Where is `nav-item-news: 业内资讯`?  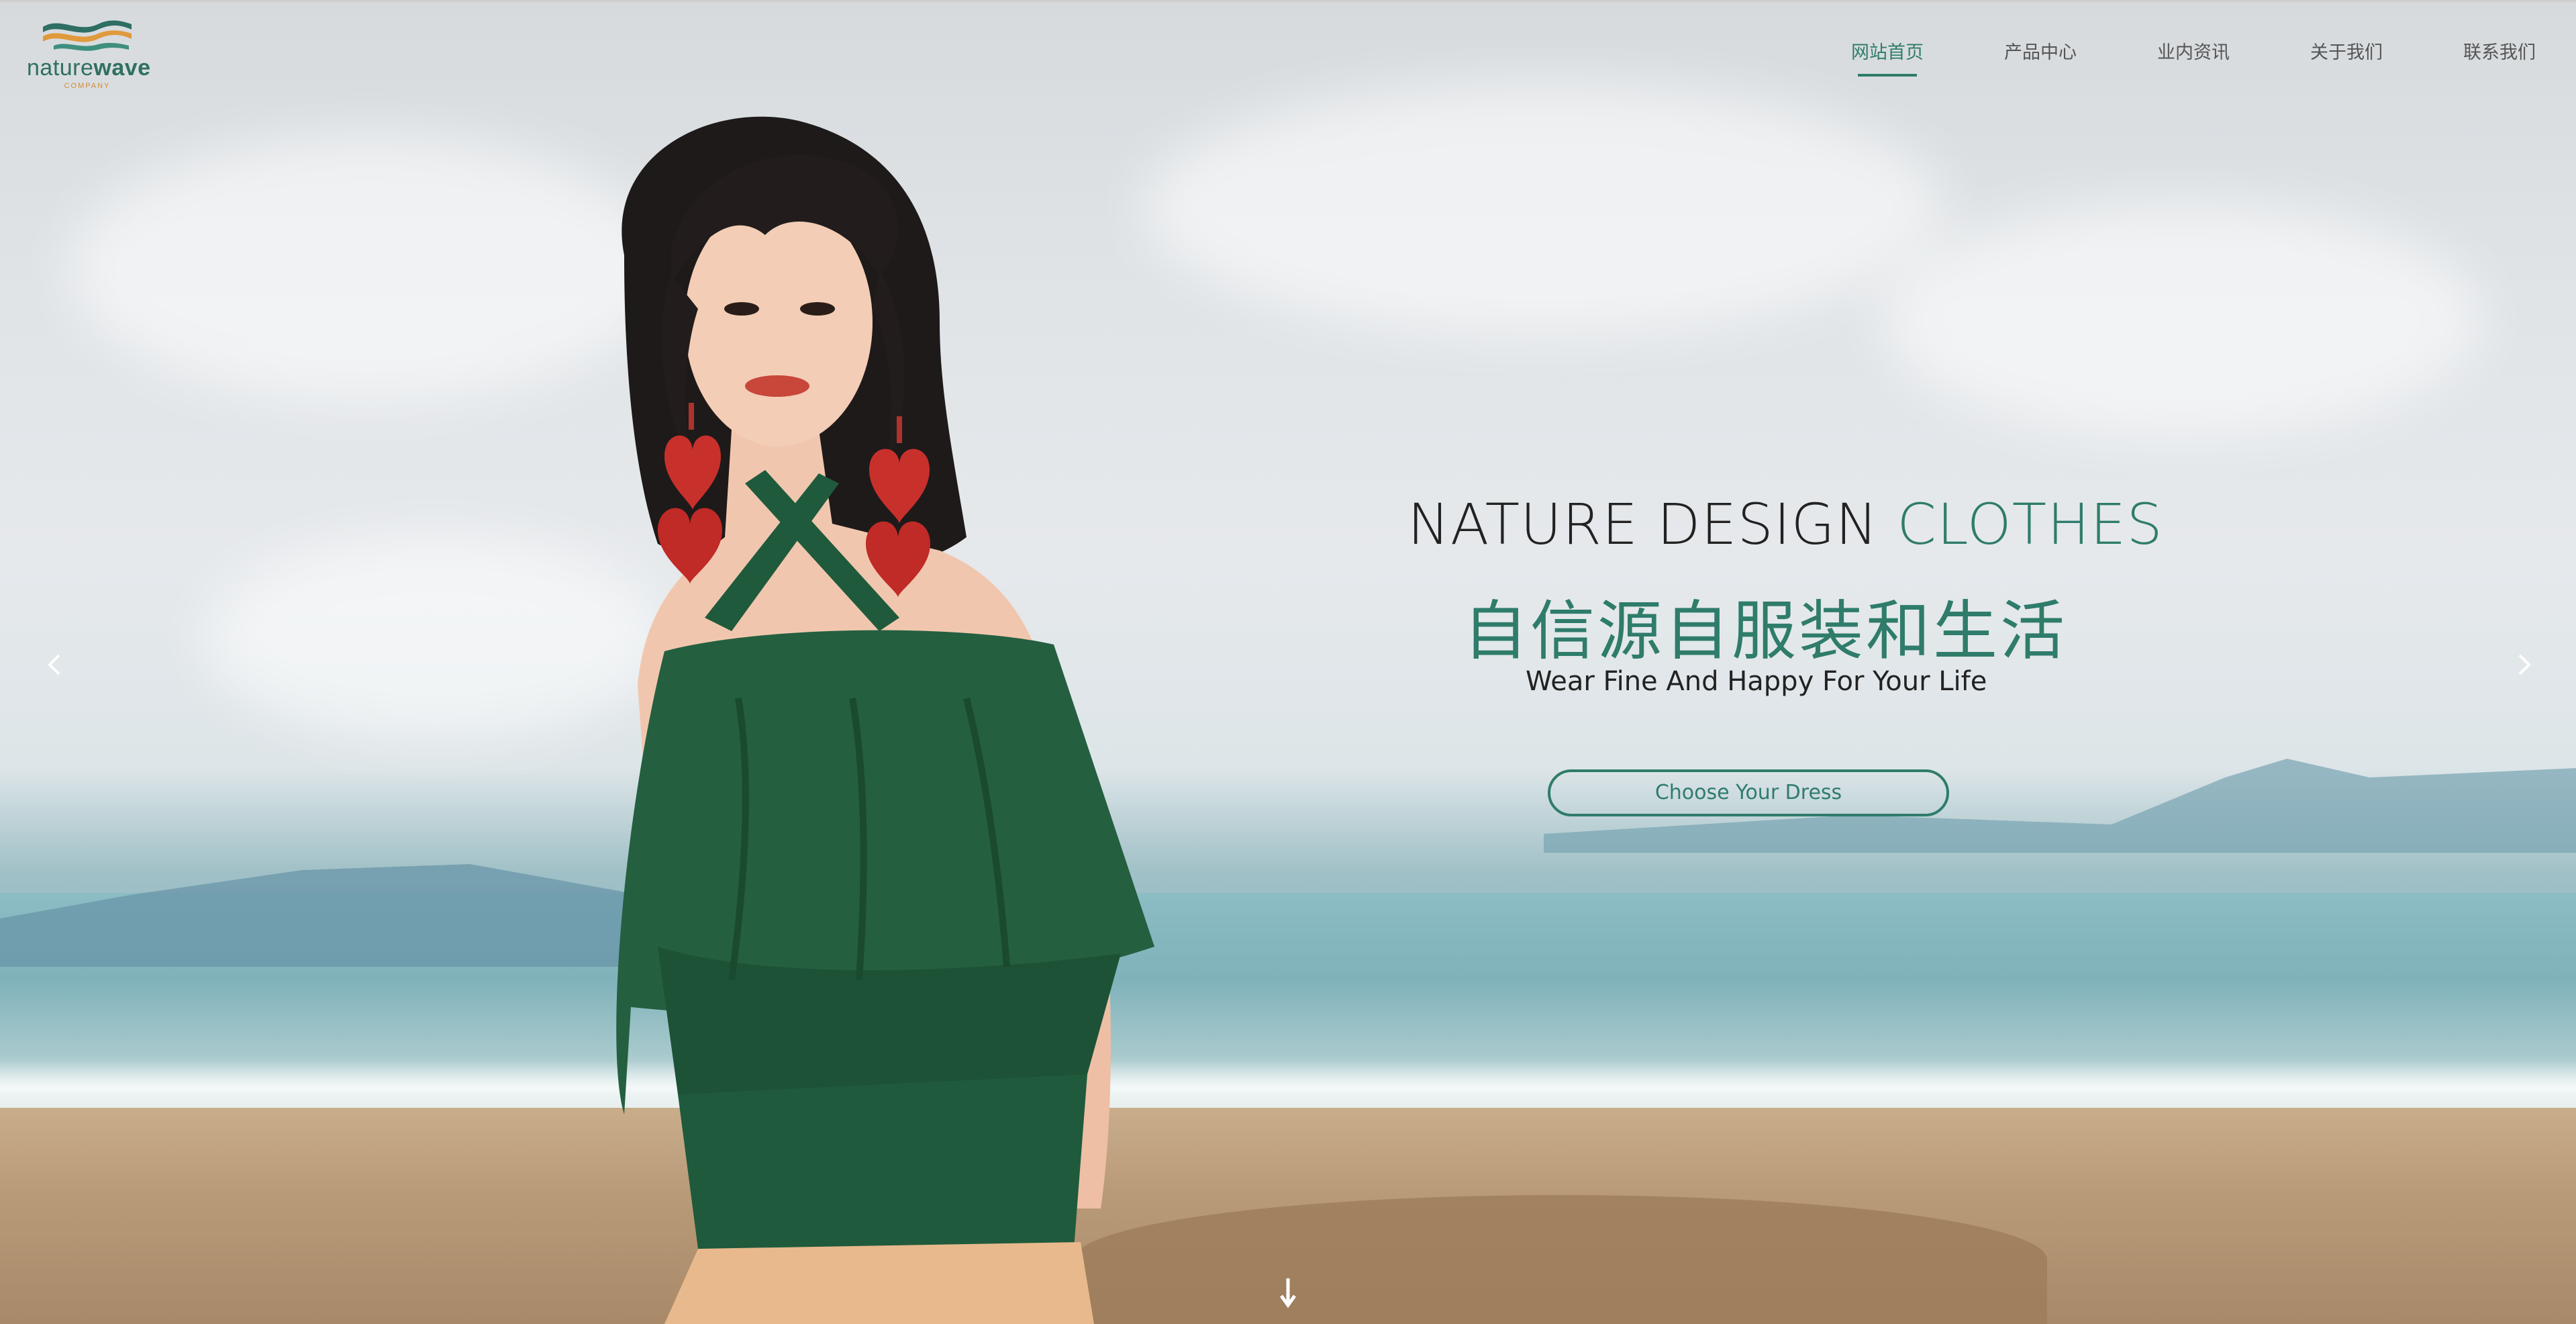
nav-item-news: 业内资讯 is located at coordinates (2193, 58).